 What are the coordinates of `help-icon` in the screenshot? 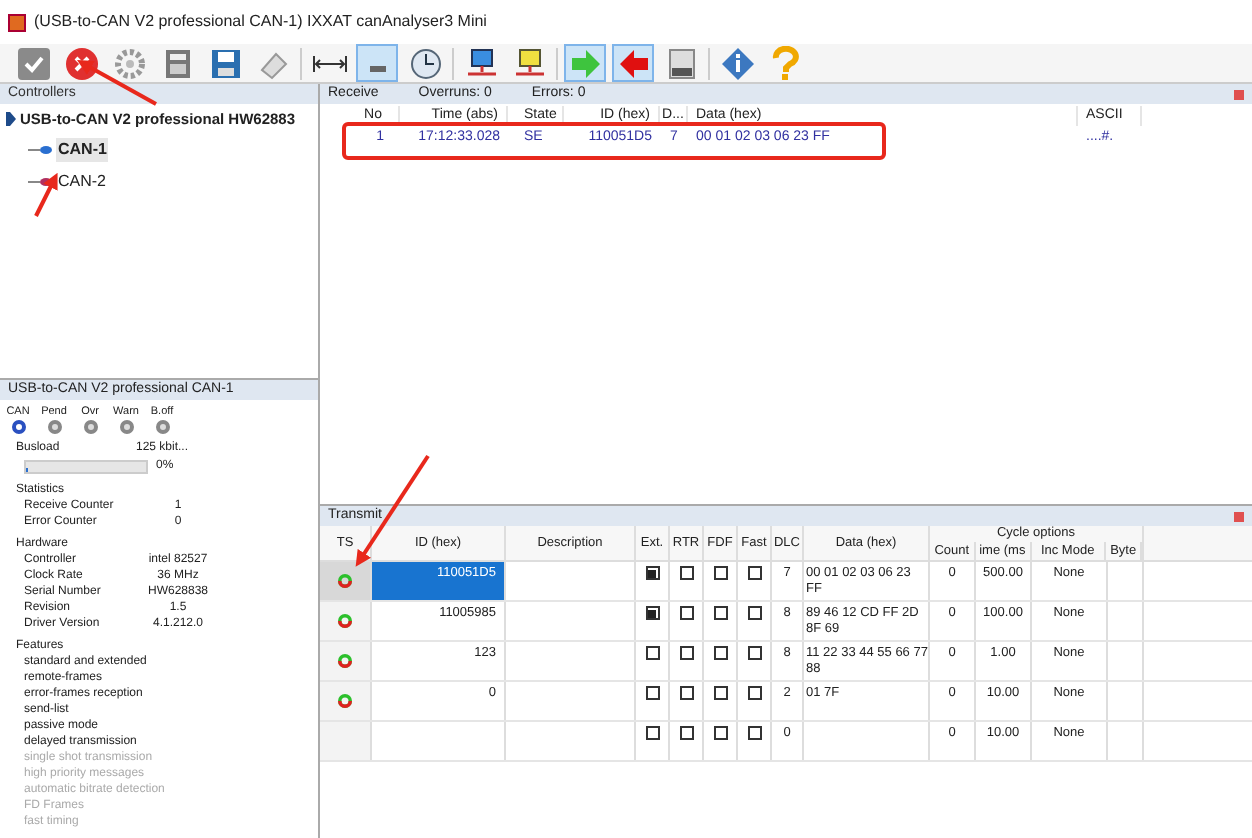 It's located at (785, 63).